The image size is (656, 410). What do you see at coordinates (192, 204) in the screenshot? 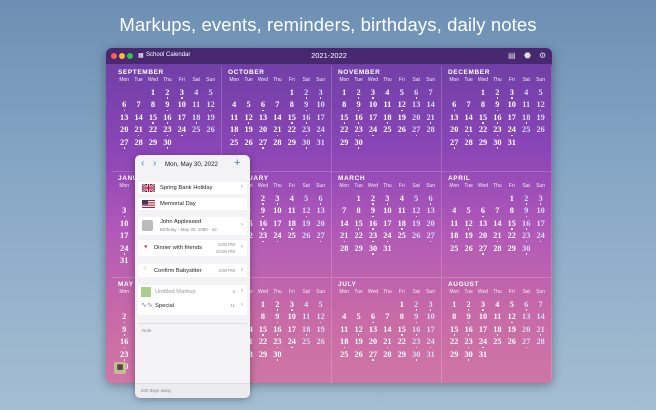
I see `holiday-row: Memorial Day` at bounding box center [192, 204].